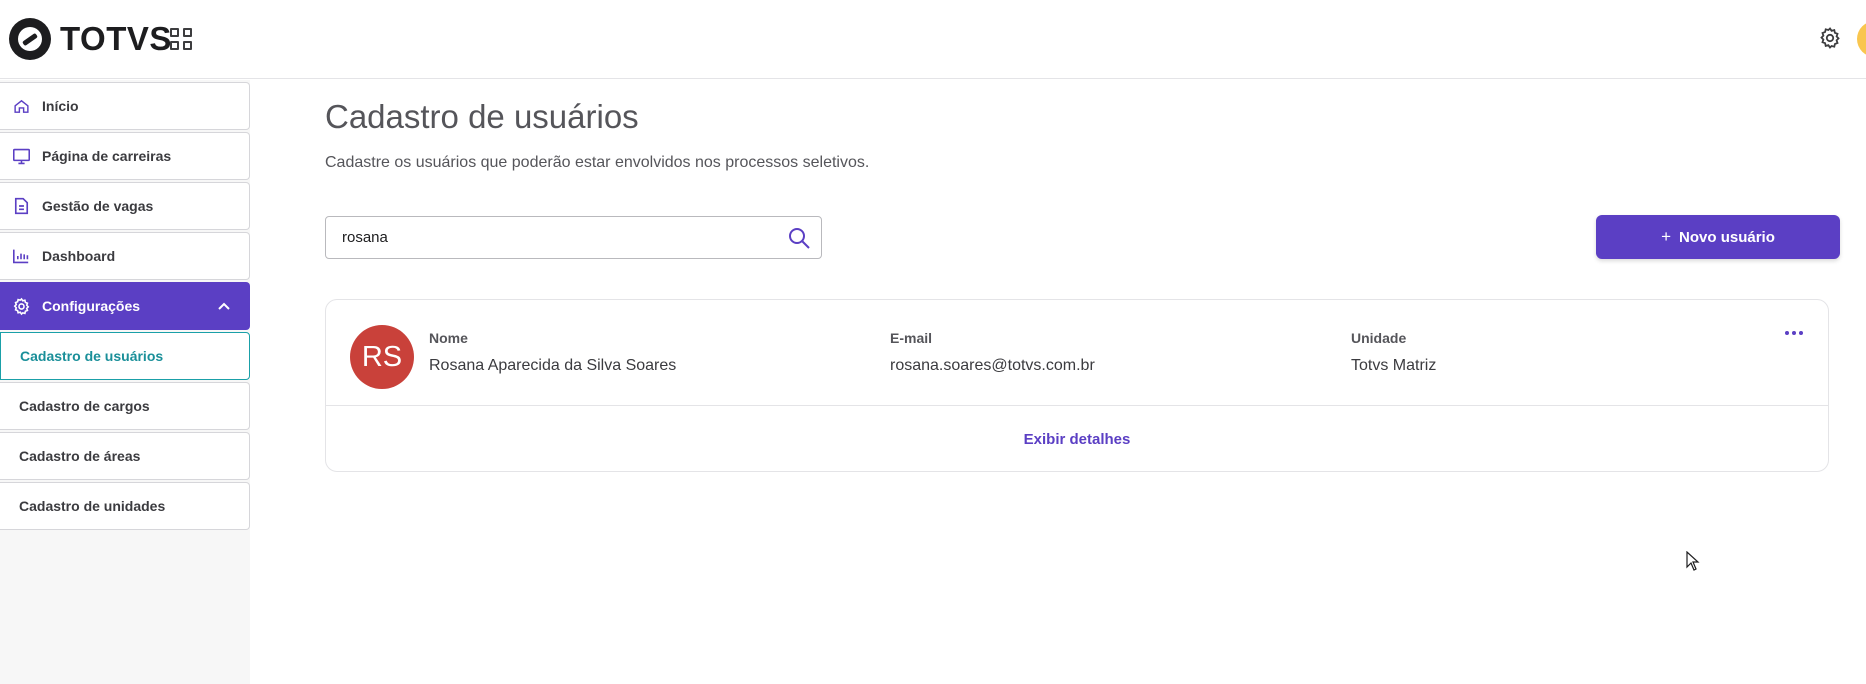 The height and width of the screenshot is (684, 1866). Describe the element at coordinates (992, 365) in the screenshot. I see `email-value: rosana.soares@totvs.com.br` at that location.